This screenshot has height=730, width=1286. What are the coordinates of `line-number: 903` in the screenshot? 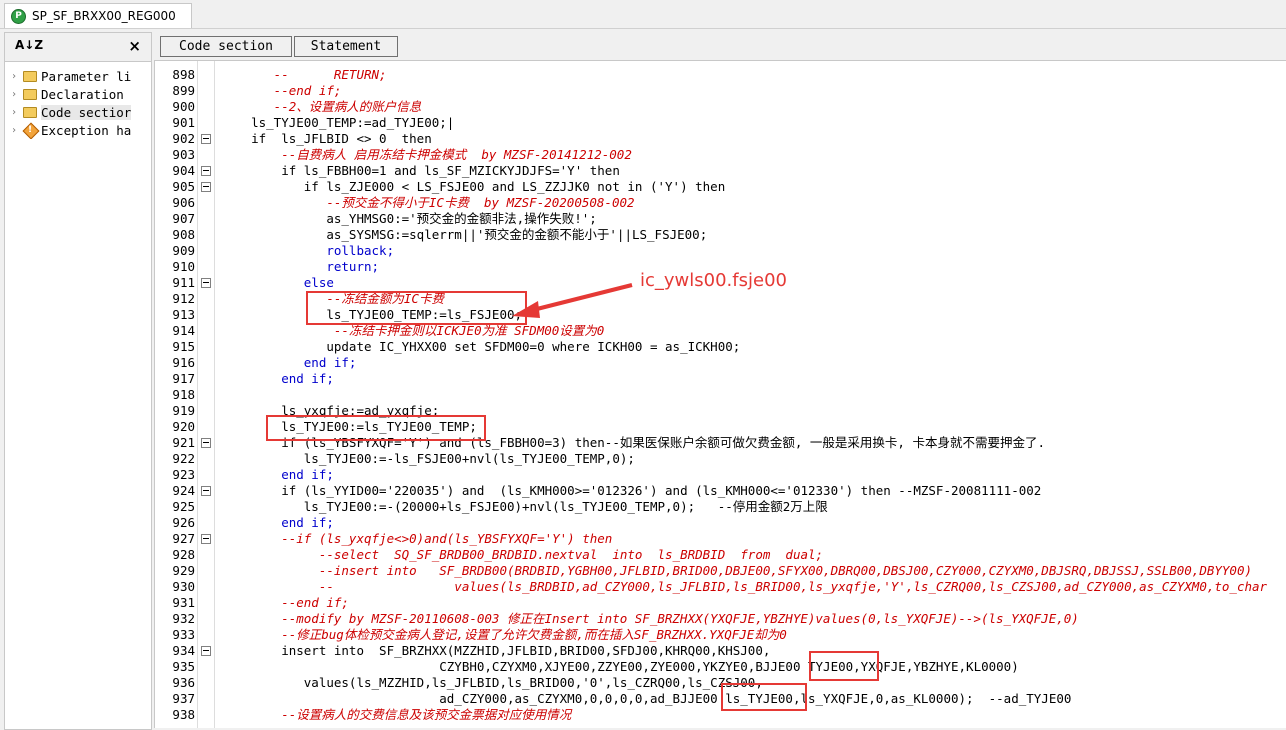 It's located at (183, 154).